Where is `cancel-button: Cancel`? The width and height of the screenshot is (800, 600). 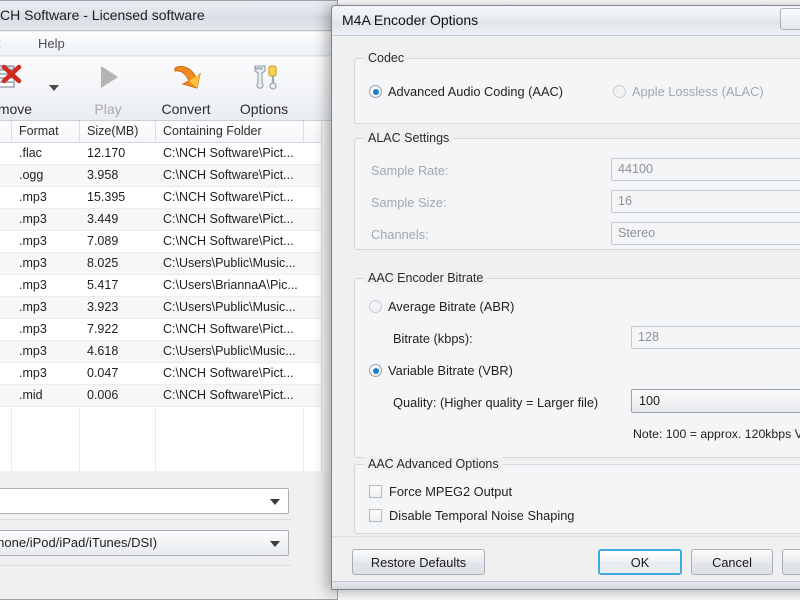
cancel-button: Cancel is located at coordinates (732, 562).